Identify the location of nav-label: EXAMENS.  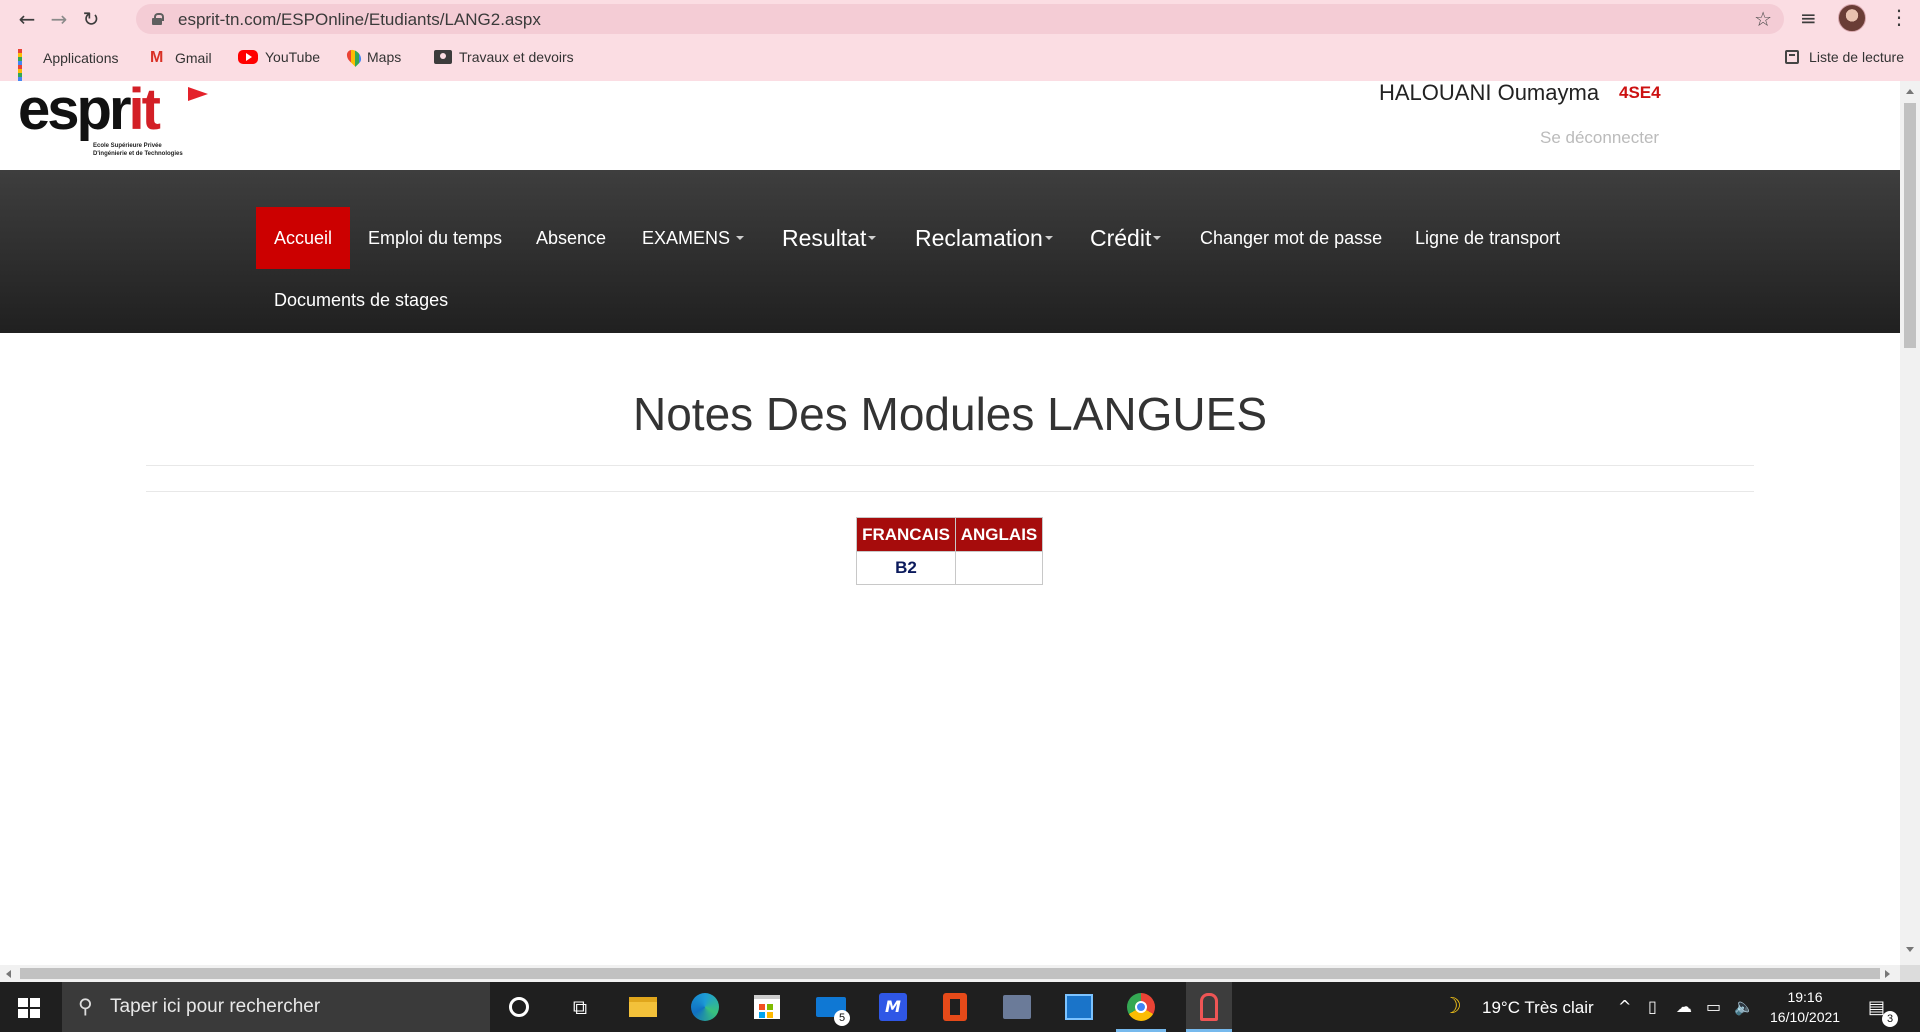
(686, 237).